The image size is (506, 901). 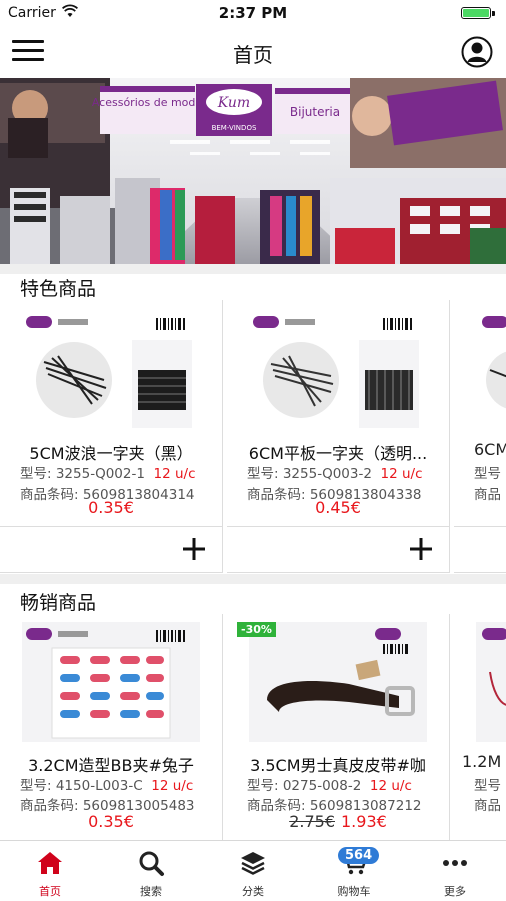 I want to click on status-bar: Carrier 2:37 PM, so click(x=253, y=13).